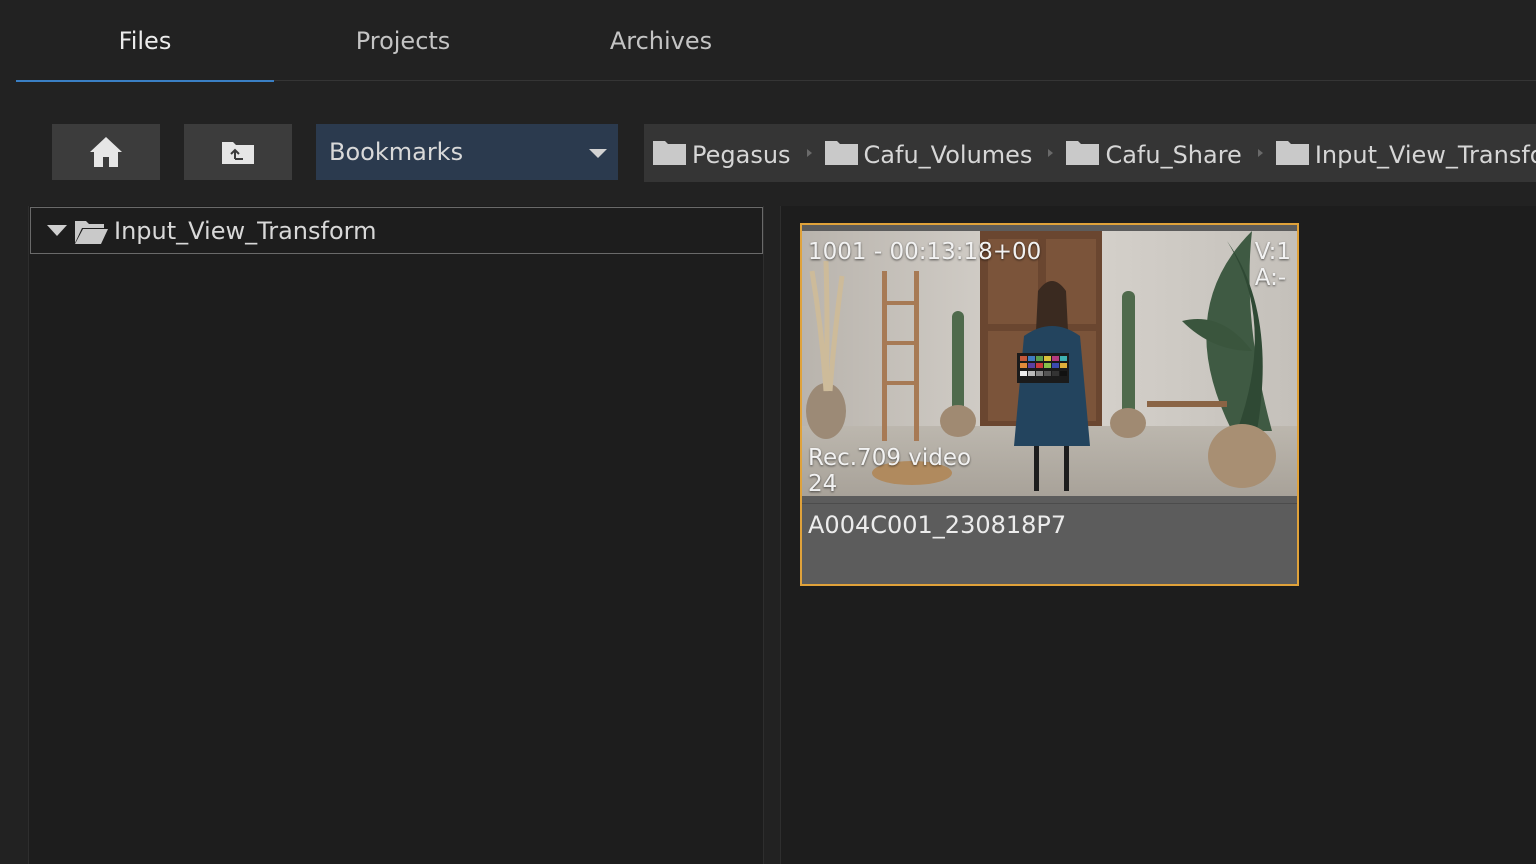 Image resolution: width=1536 pixels, height=864 pixels. What do you see at coordinates (396, 152) in the screenshot?
I see `bookmarks-label: Bookmarks` at bounding box center [396, 152].